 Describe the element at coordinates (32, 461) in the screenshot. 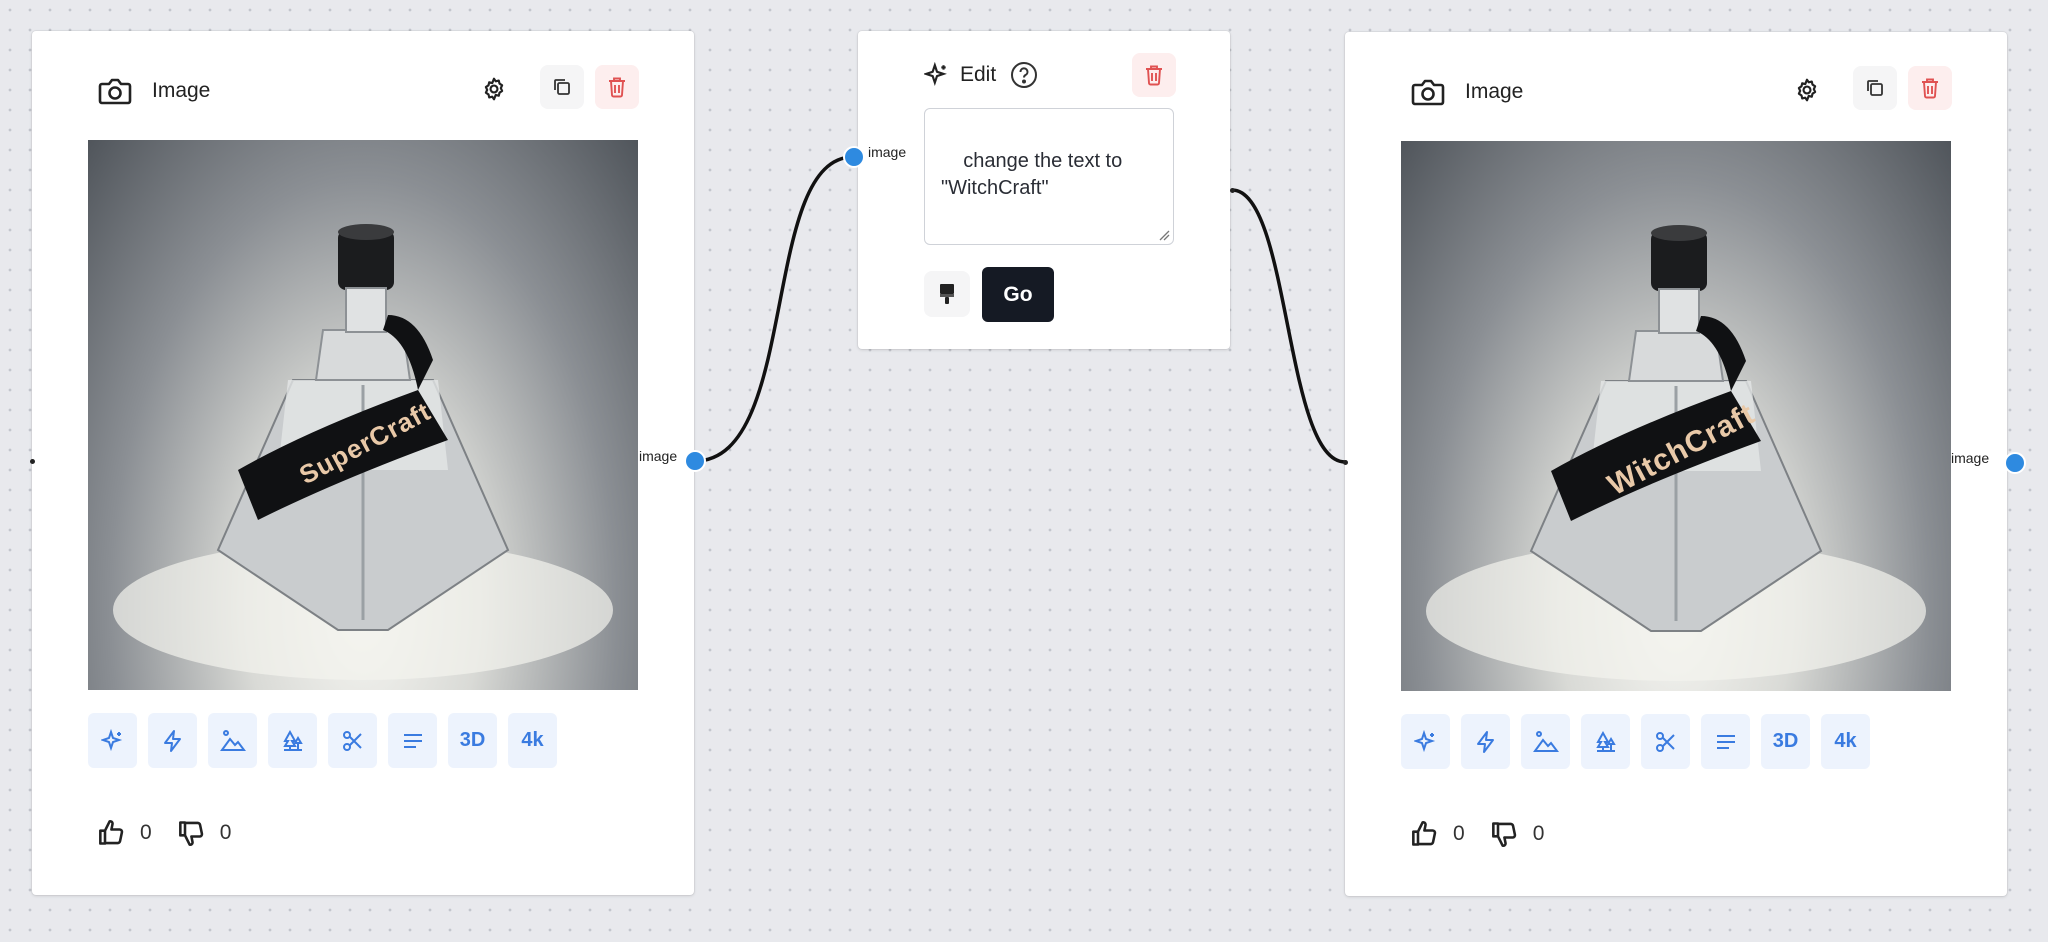

I see `left-input-port` at that location.